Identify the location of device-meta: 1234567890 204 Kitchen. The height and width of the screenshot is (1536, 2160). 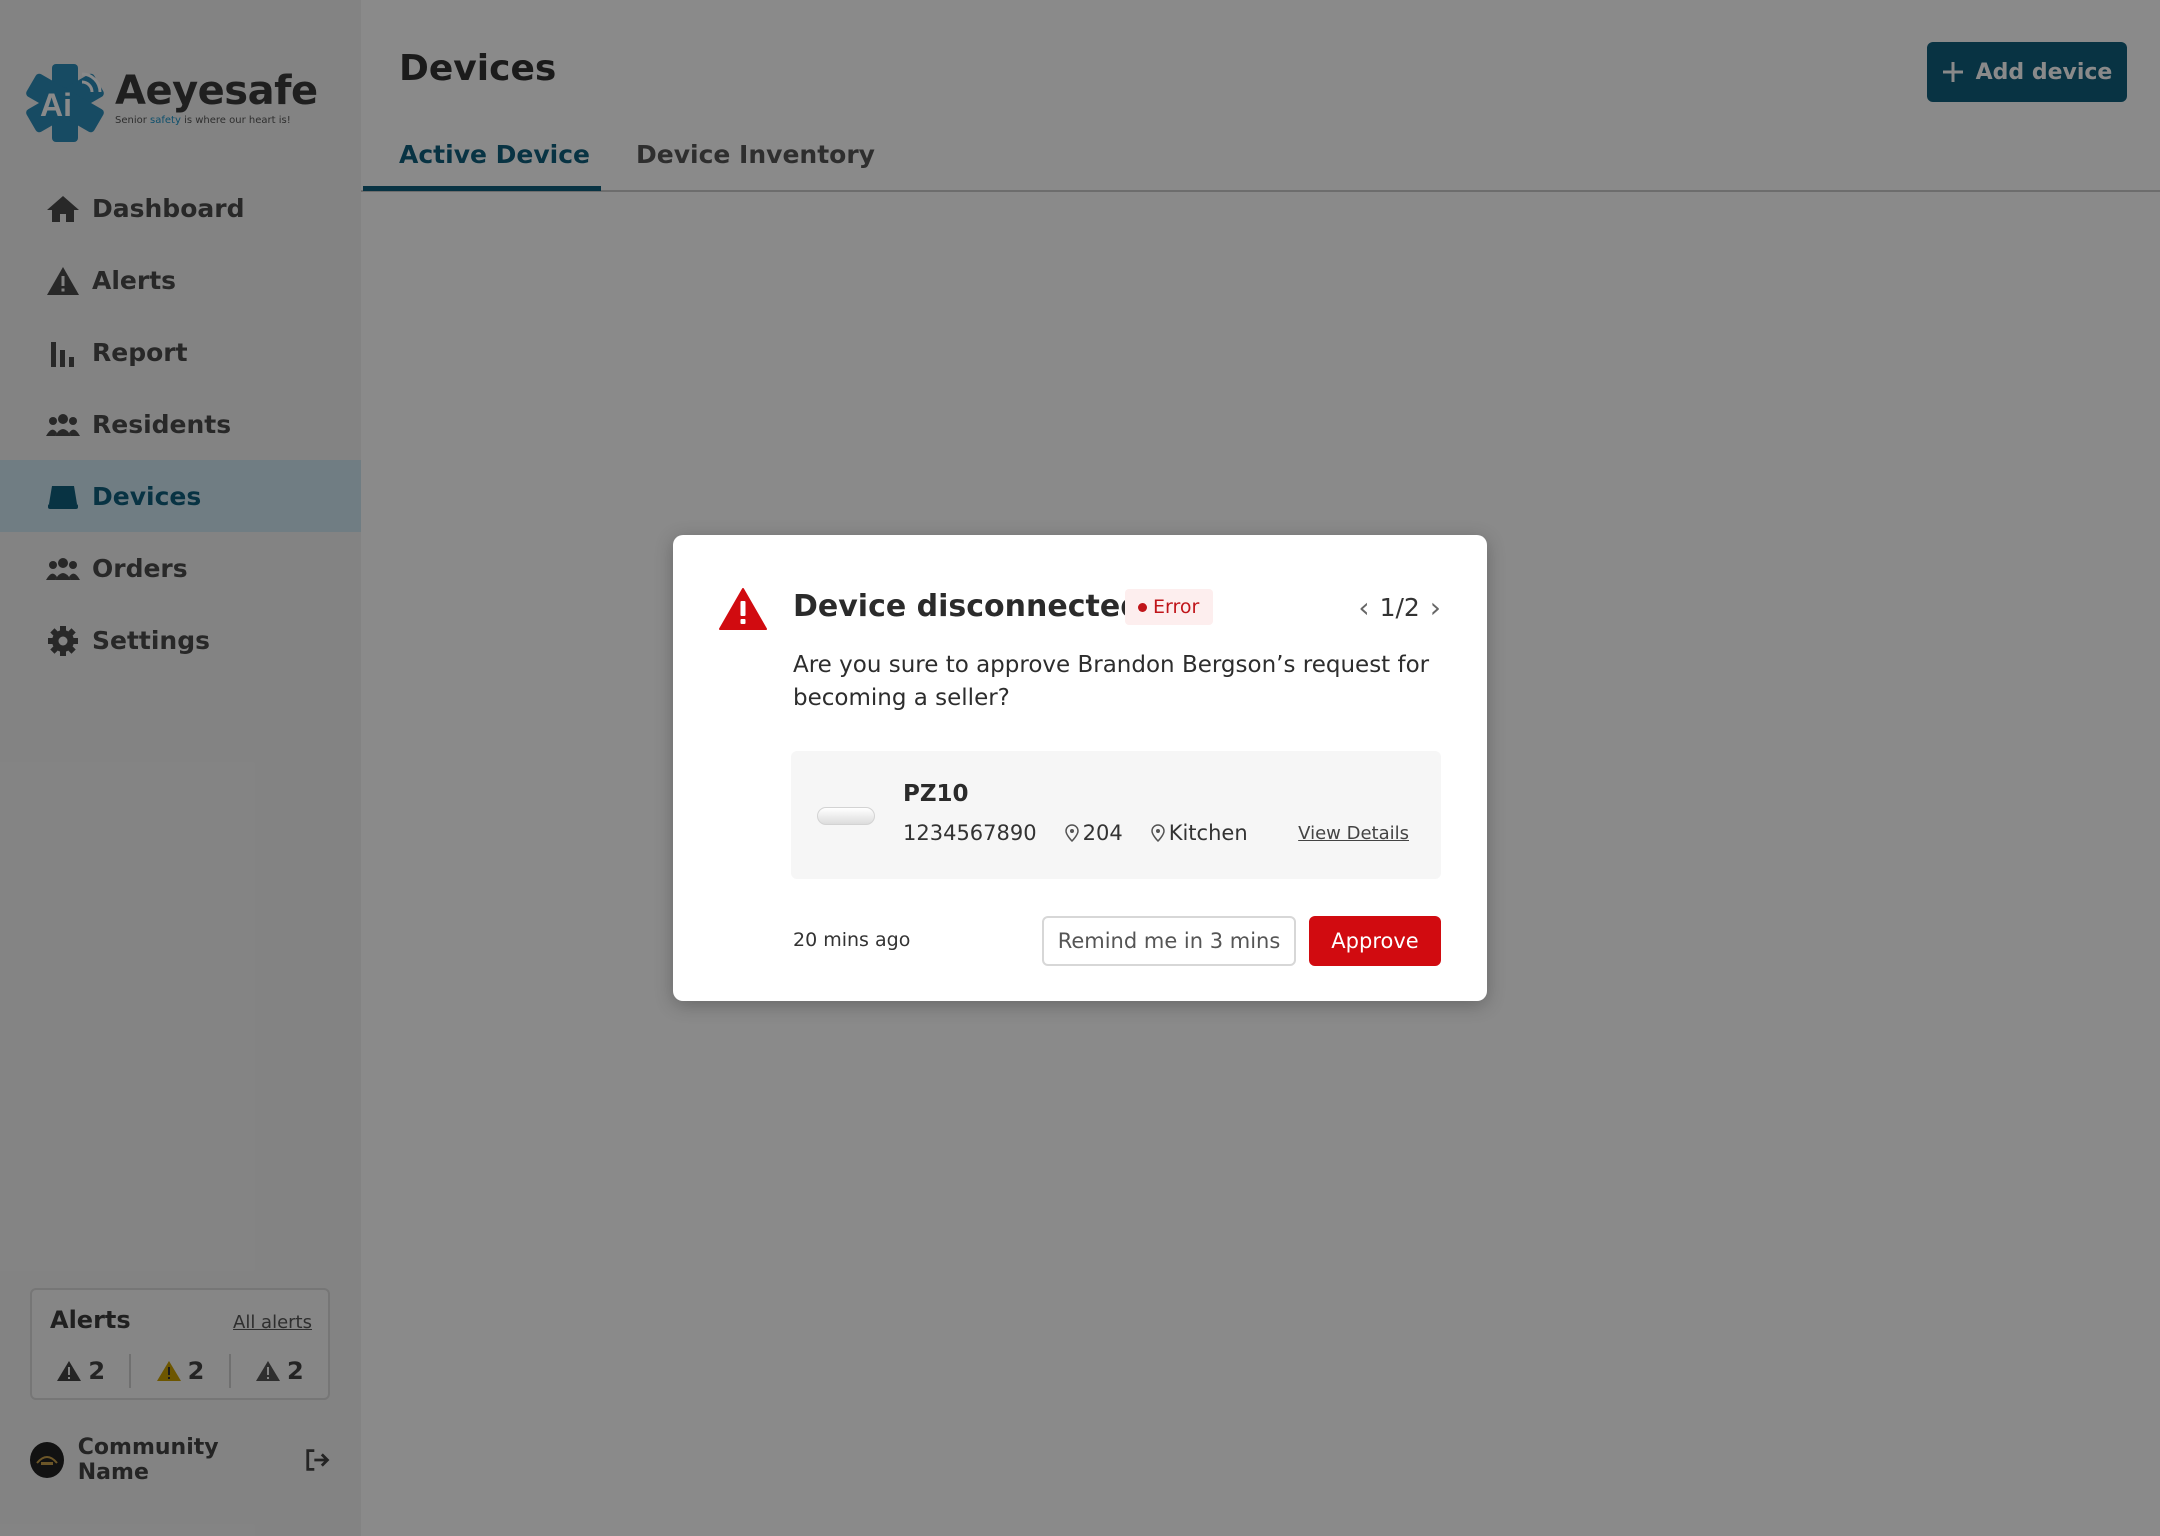
(1075, 833).